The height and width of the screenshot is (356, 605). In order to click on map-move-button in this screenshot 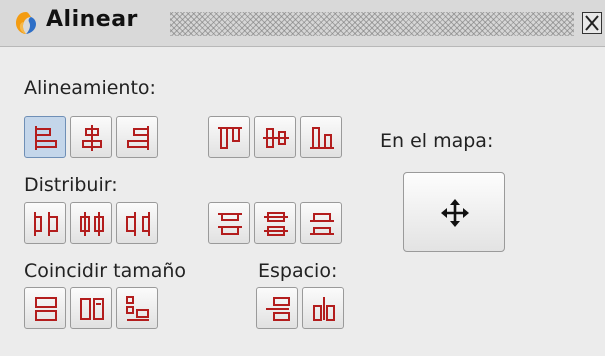, I will do `click(454, 212)`.